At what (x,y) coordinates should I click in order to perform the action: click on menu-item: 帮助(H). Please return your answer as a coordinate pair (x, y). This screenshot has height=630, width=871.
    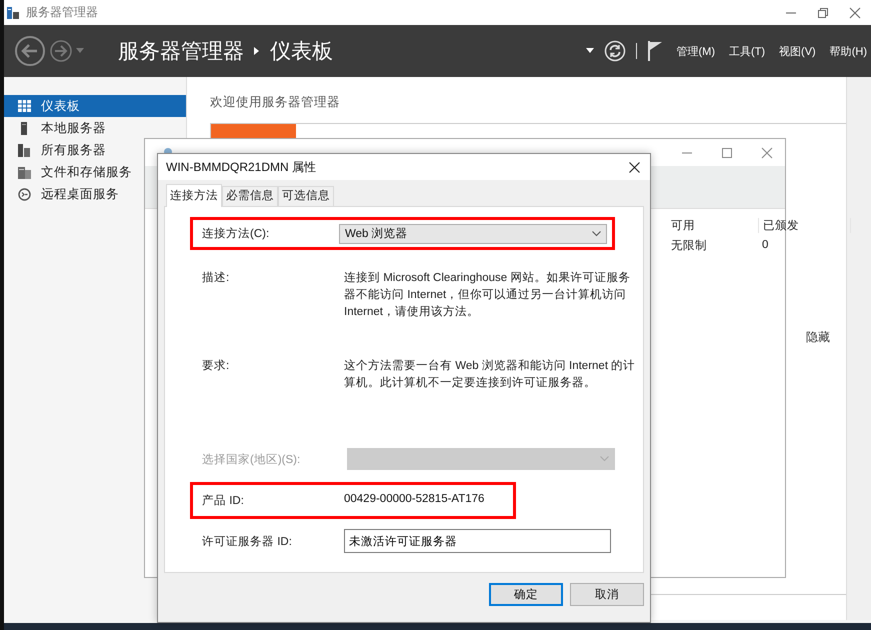
    Looking at the image, I should click on (848, 51).